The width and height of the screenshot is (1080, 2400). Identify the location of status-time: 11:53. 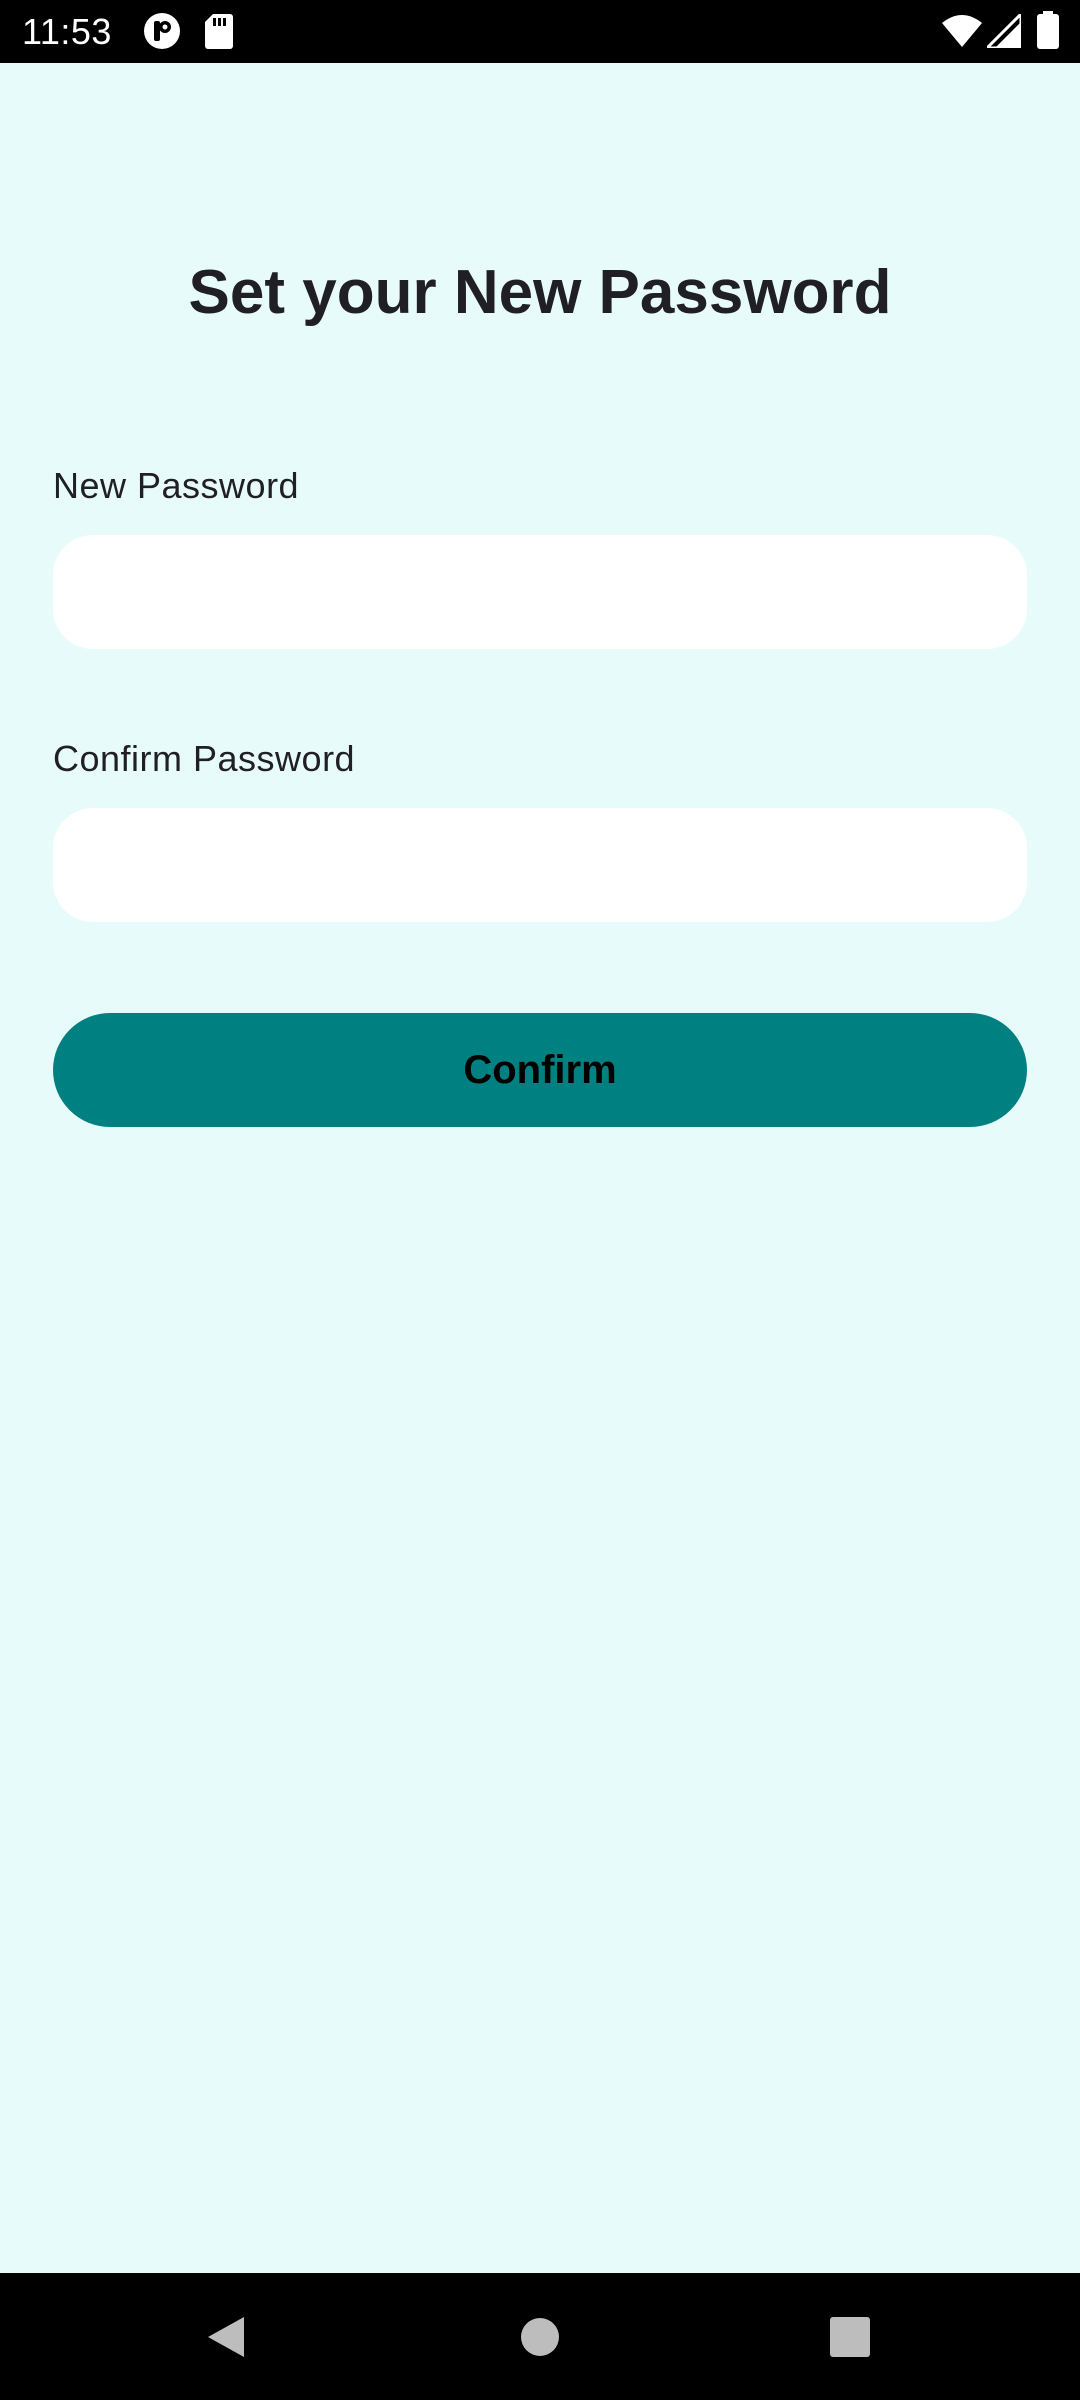
(67, 31).